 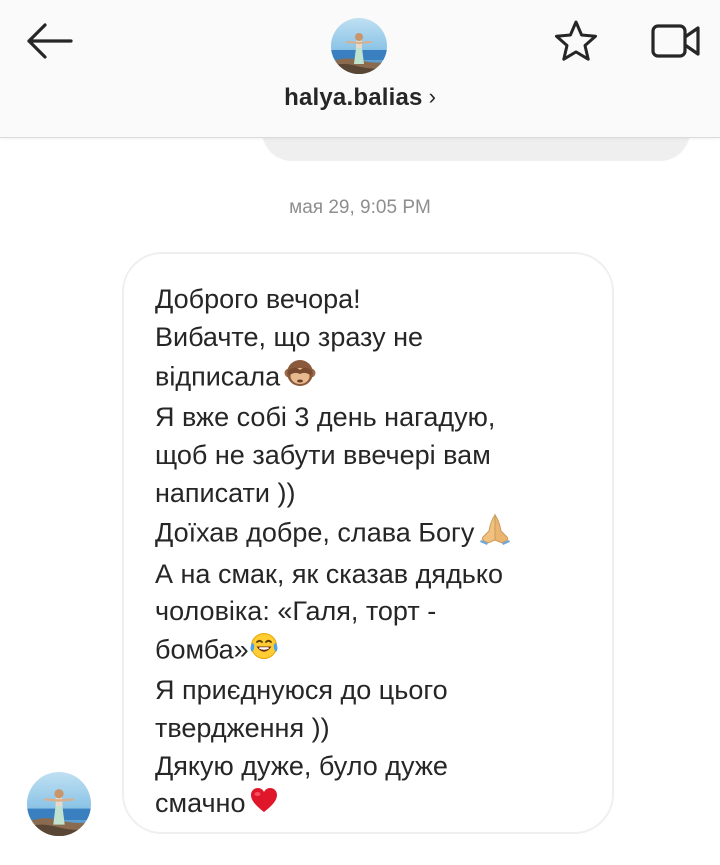 What do you see at coordinates (202, 649) in the screenshot?
I see `message-line: бомба»` at bounding box center [202, 649].